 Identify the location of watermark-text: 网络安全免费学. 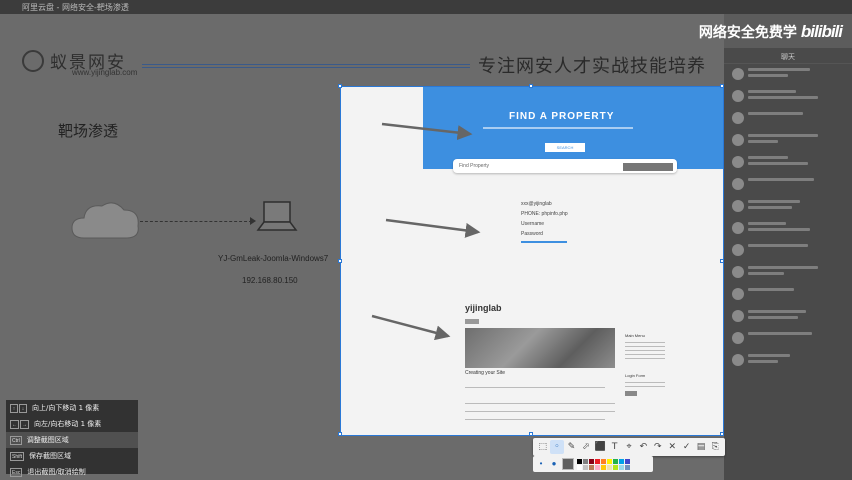
(747, 33).